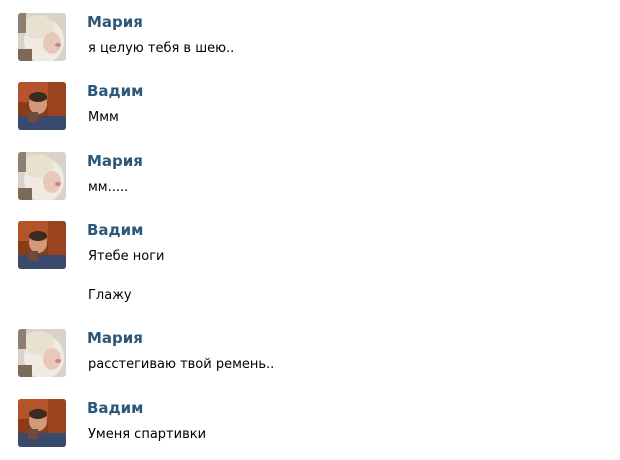 The height and width of the screenshot is (460, 620). I want to click on message-text: Глажу, so click(110, 295).